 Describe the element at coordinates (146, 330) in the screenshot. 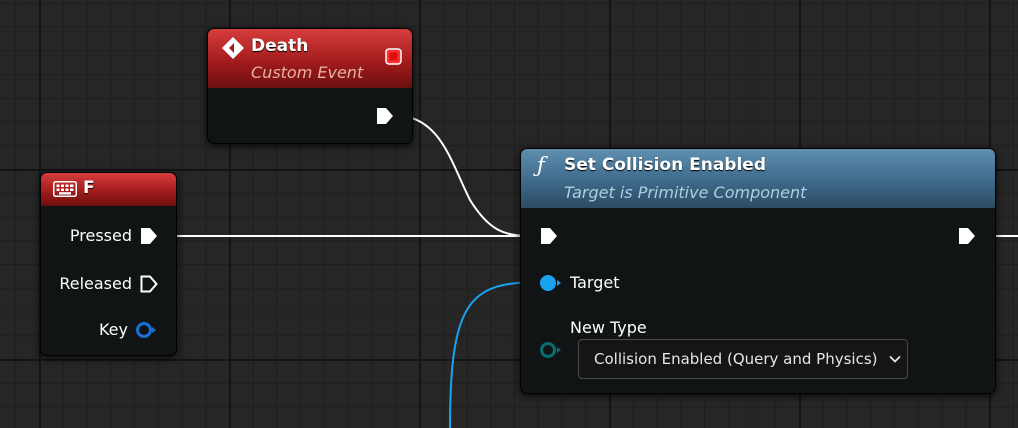

I see `key-struct-pin` at that location.